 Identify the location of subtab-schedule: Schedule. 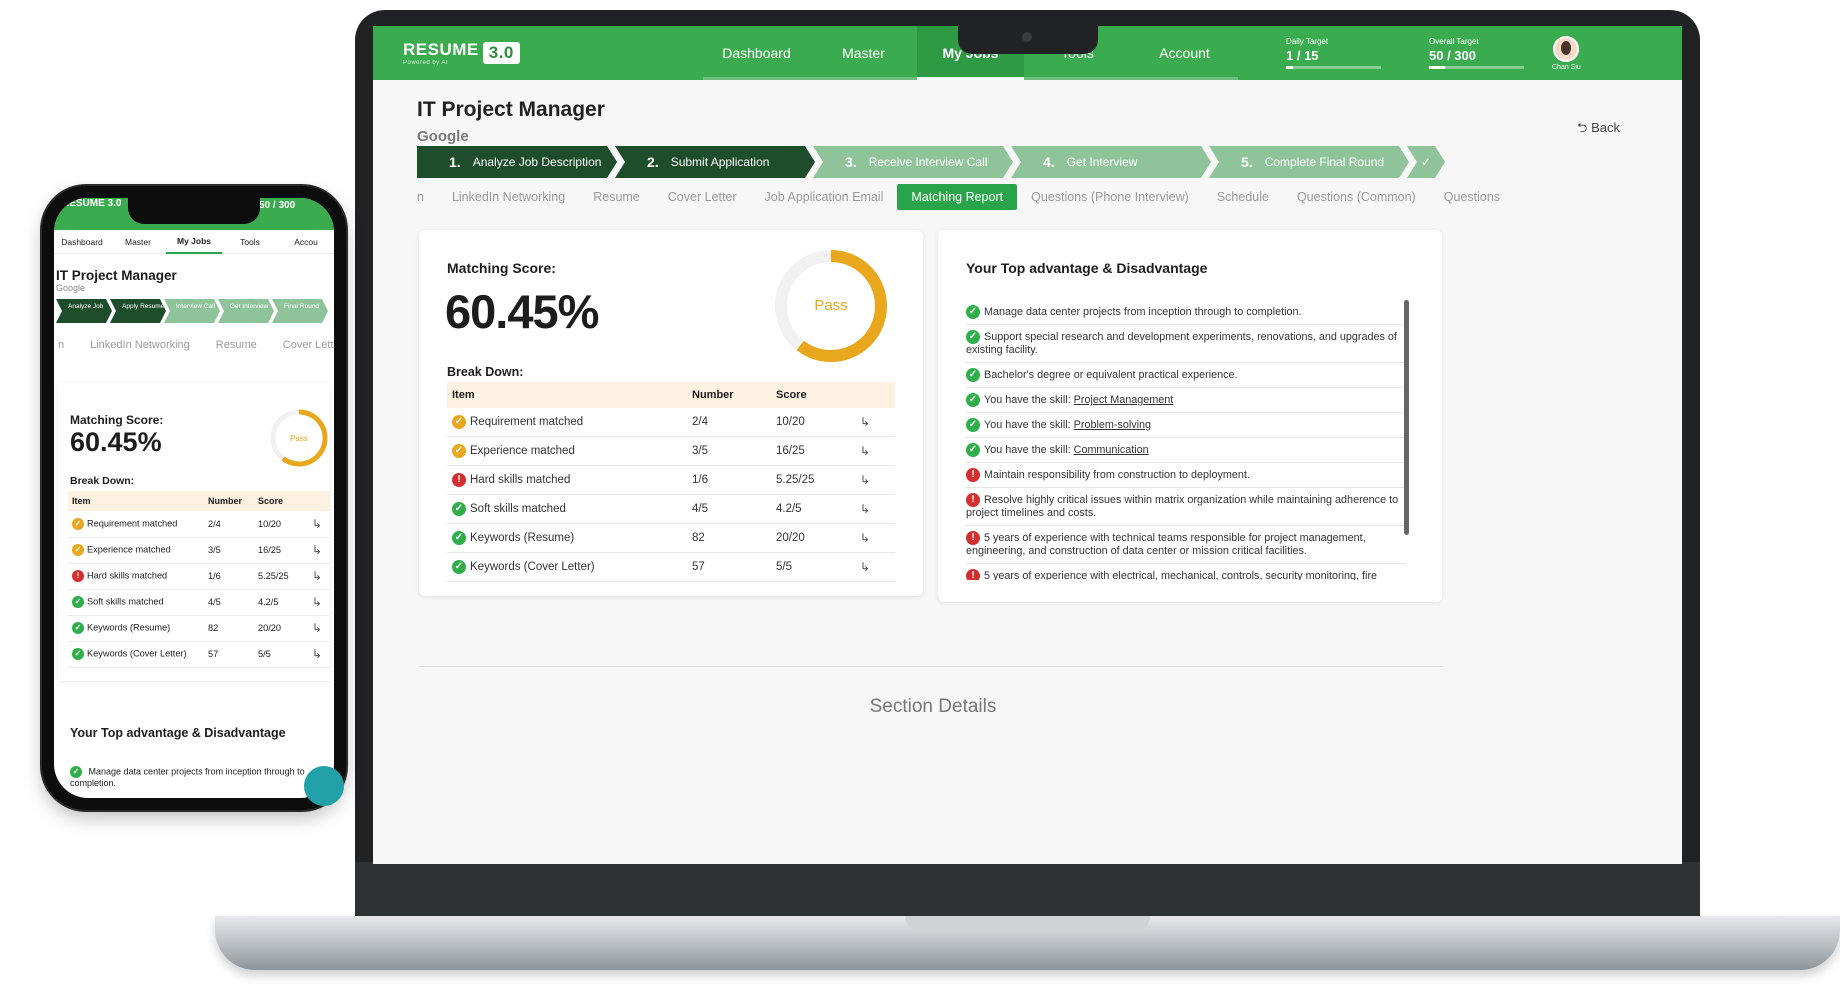
(1243, 197).